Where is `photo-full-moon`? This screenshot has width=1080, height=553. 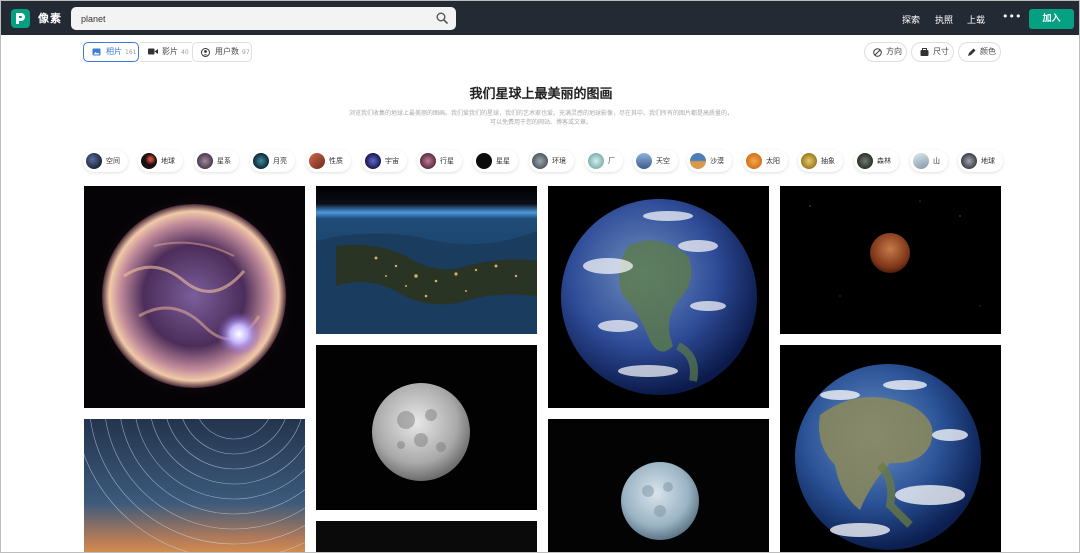 photo-full-moon is located at coordinates (426, 427).